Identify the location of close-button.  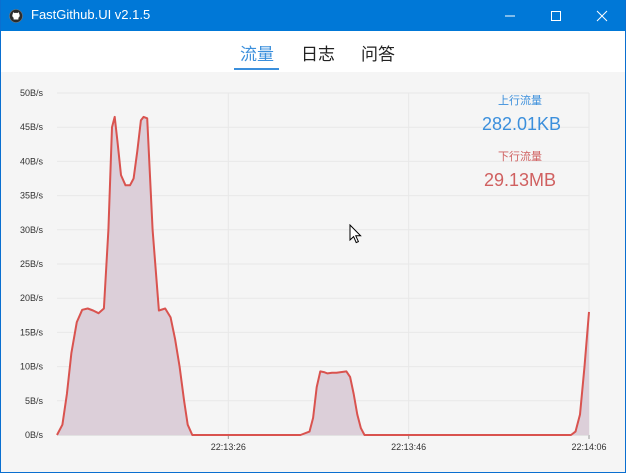
(602, 15).